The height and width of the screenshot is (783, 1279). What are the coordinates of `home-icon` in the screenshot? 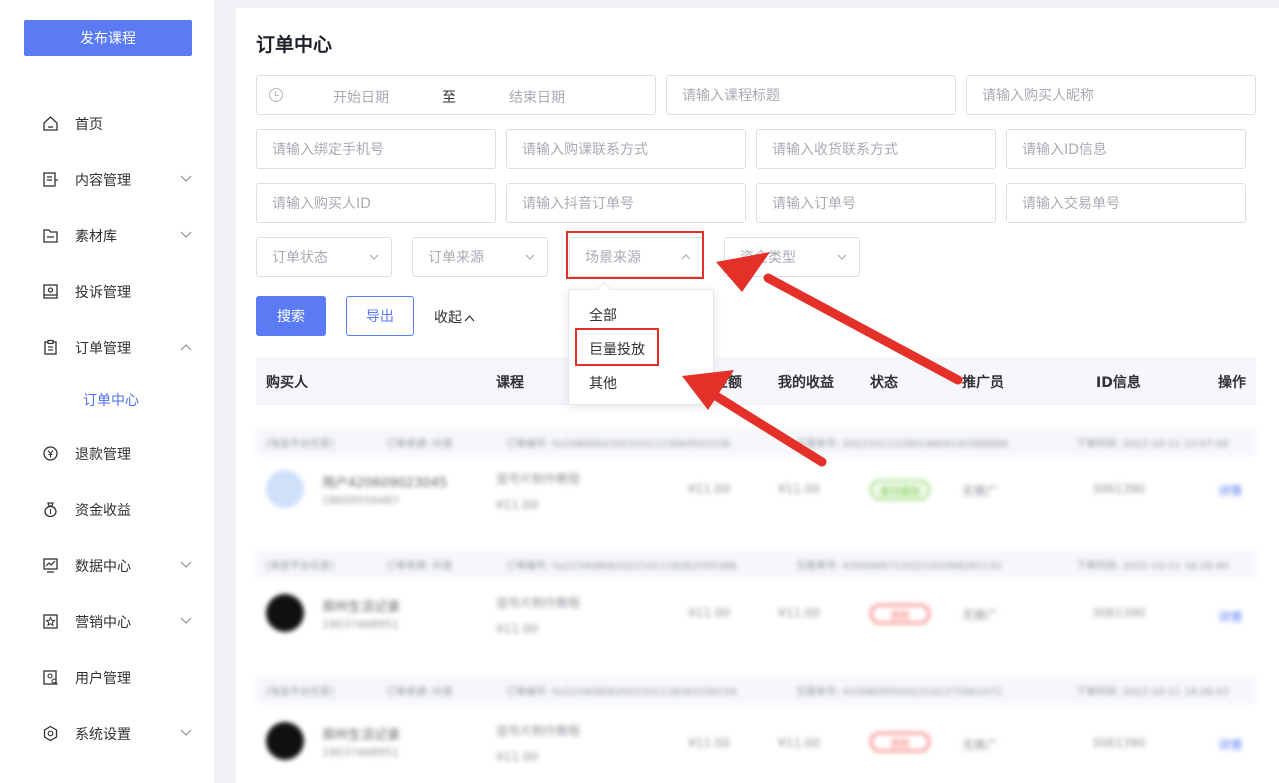 It's located at (50, 123).